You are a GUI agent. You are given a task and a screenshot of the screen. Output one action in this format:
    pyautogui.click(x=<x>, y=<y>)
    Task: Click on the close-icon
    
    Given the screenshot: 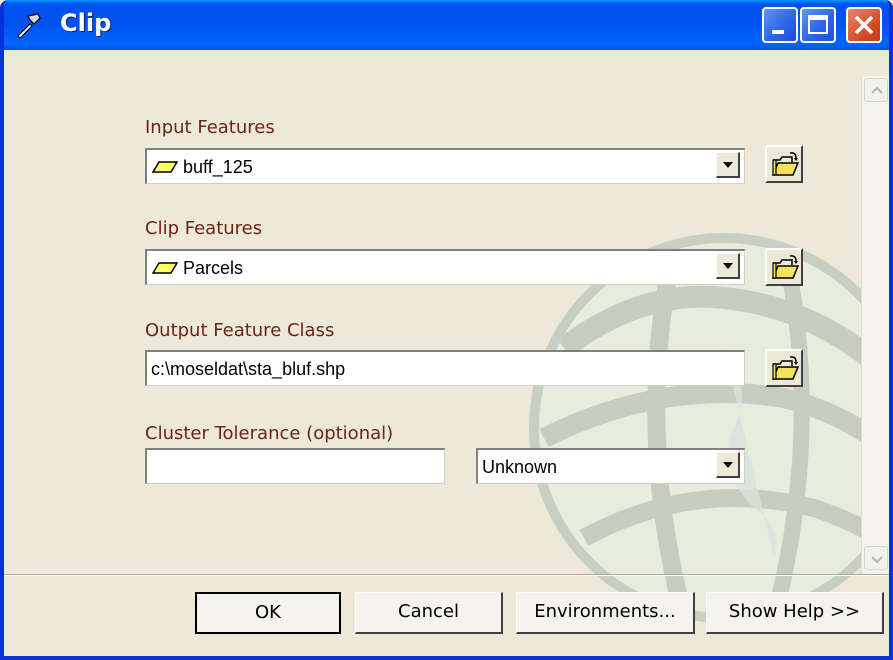 What is the action you would take?
    pyautogui.click(x=864, y=25)
    